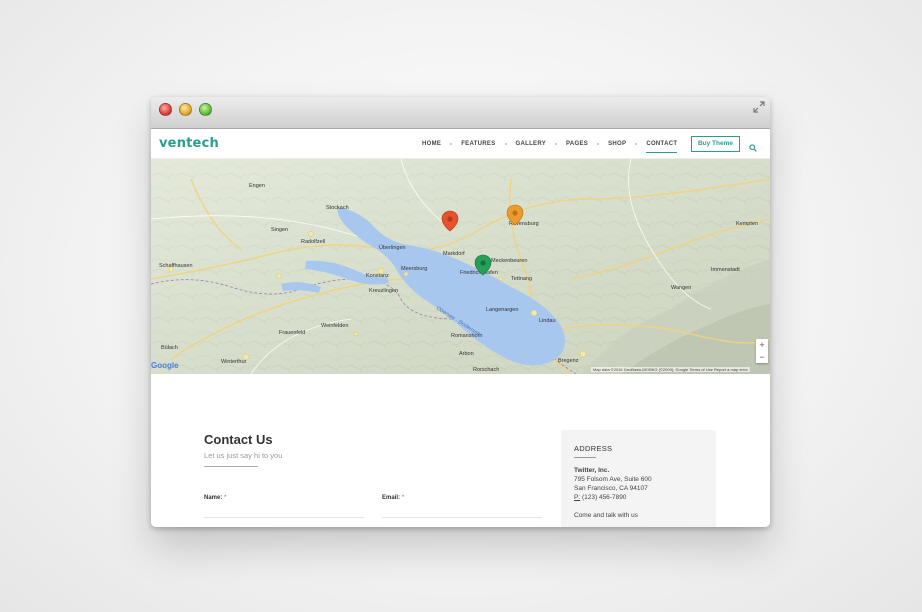 The image size is (922, 612). Describe the element at coordinates (462, 517) in the screenshot. I see `email-field` at that location.